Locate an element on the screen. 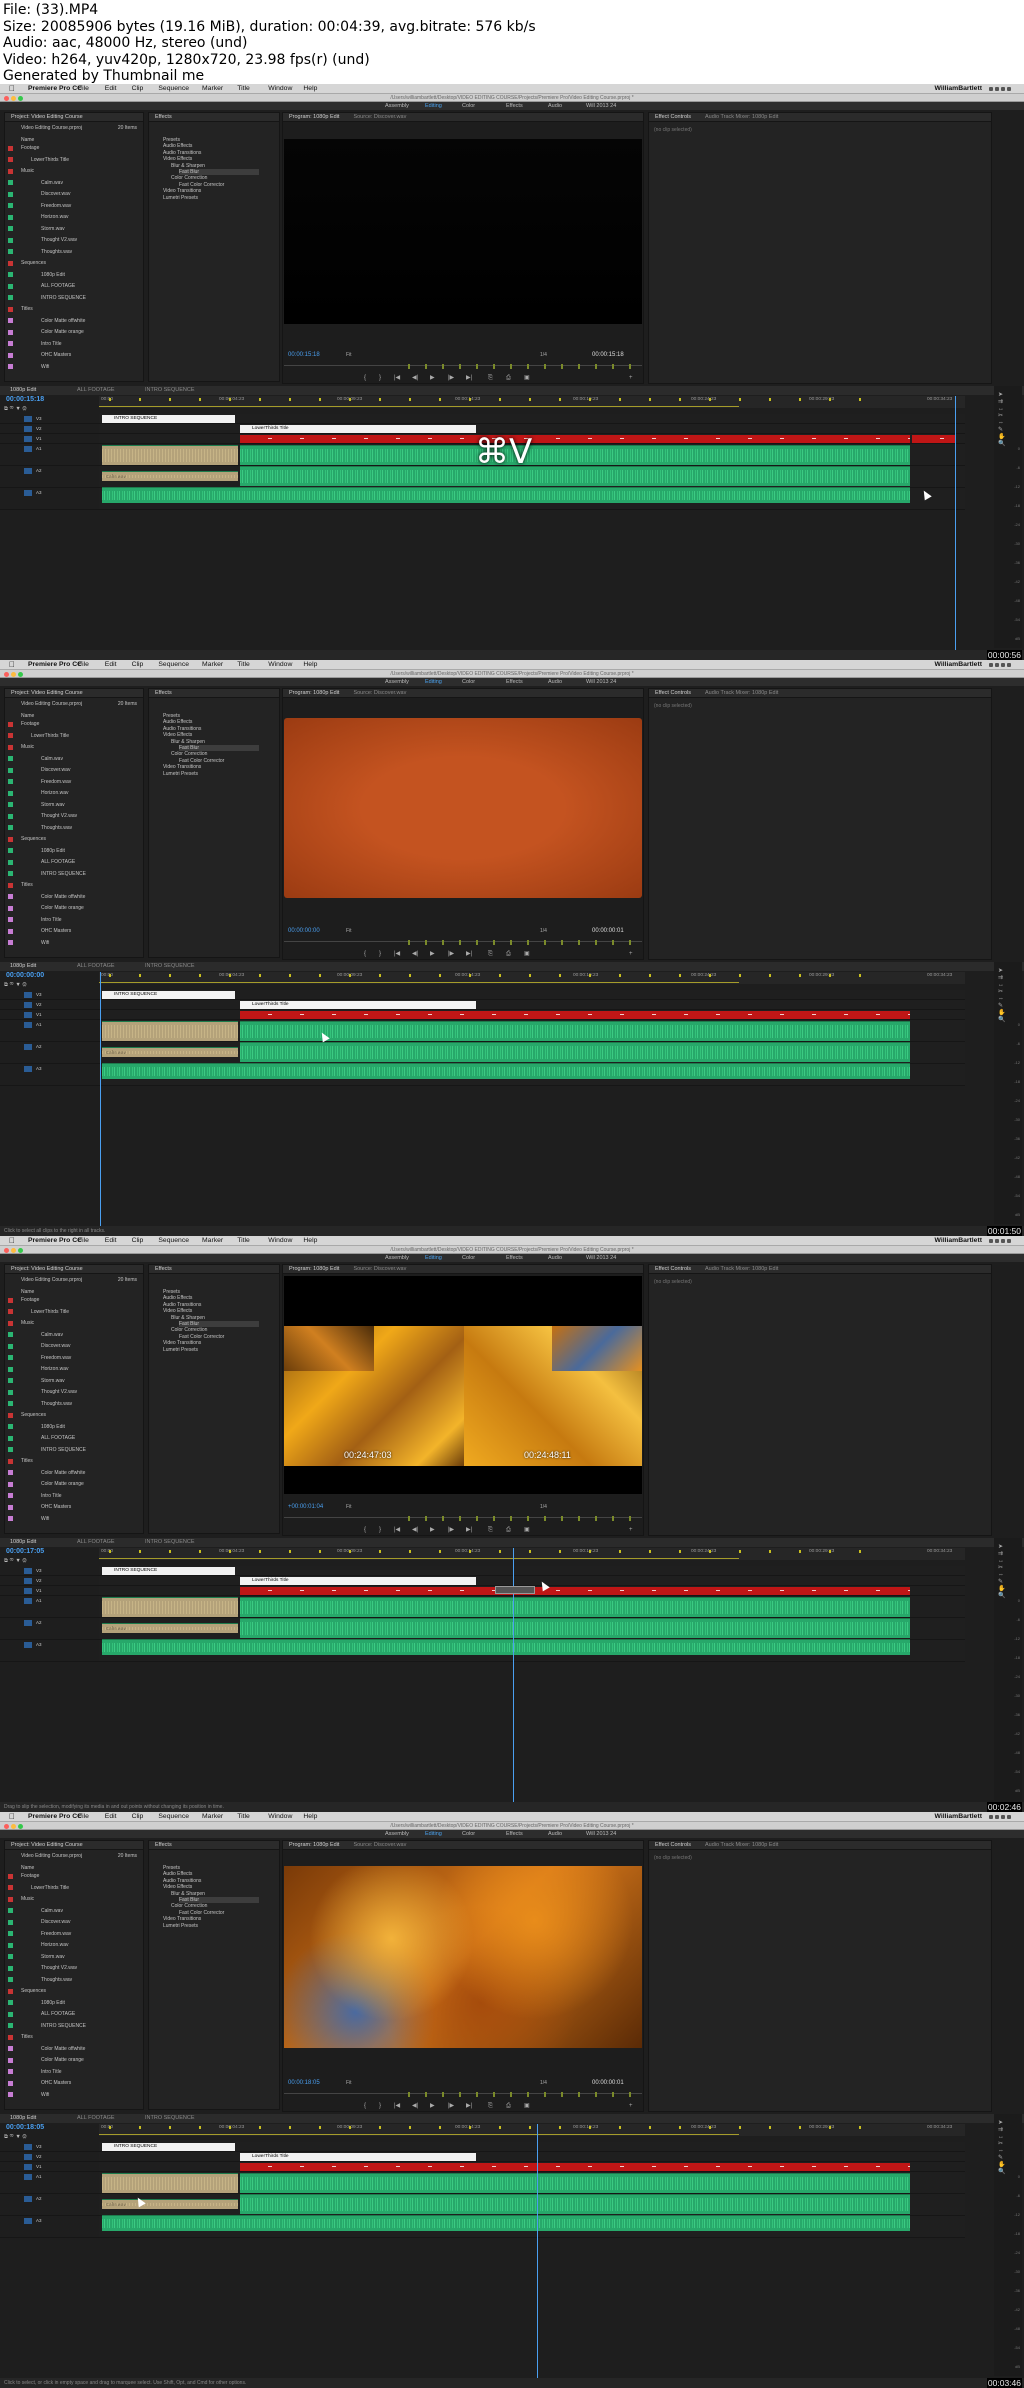  effects-item: Fast Color Corrector is located at coordinates (201, 1337).